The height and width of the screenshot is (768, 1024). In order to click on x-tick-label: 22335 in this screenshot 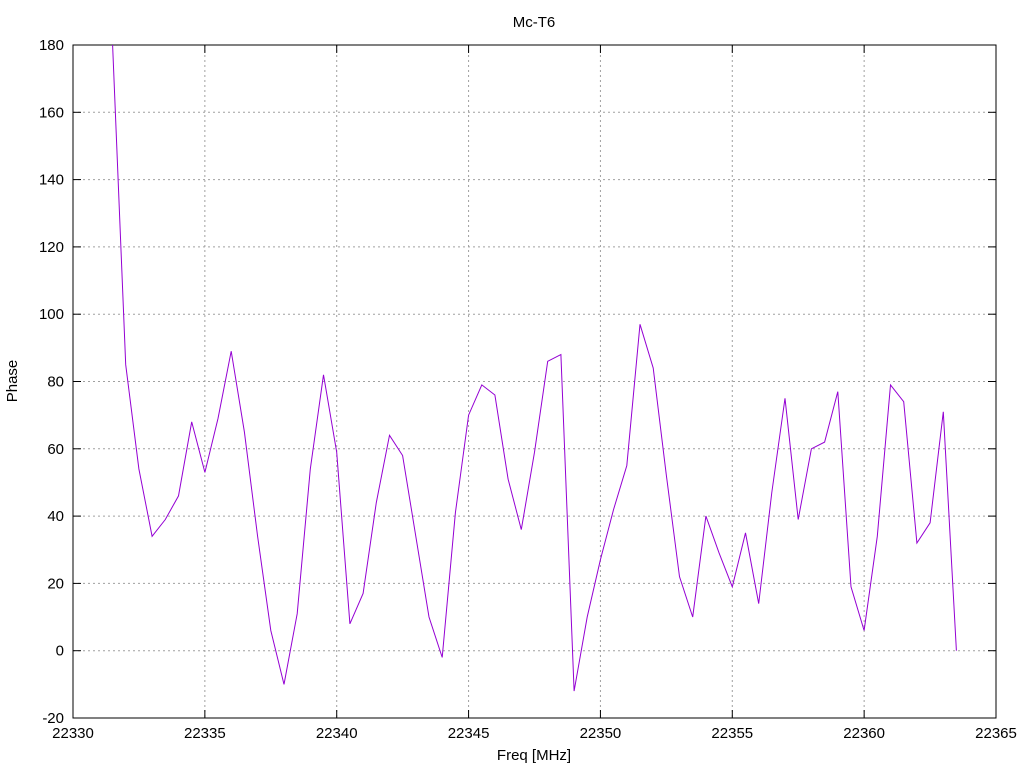, I will do `click(205, 733)`.